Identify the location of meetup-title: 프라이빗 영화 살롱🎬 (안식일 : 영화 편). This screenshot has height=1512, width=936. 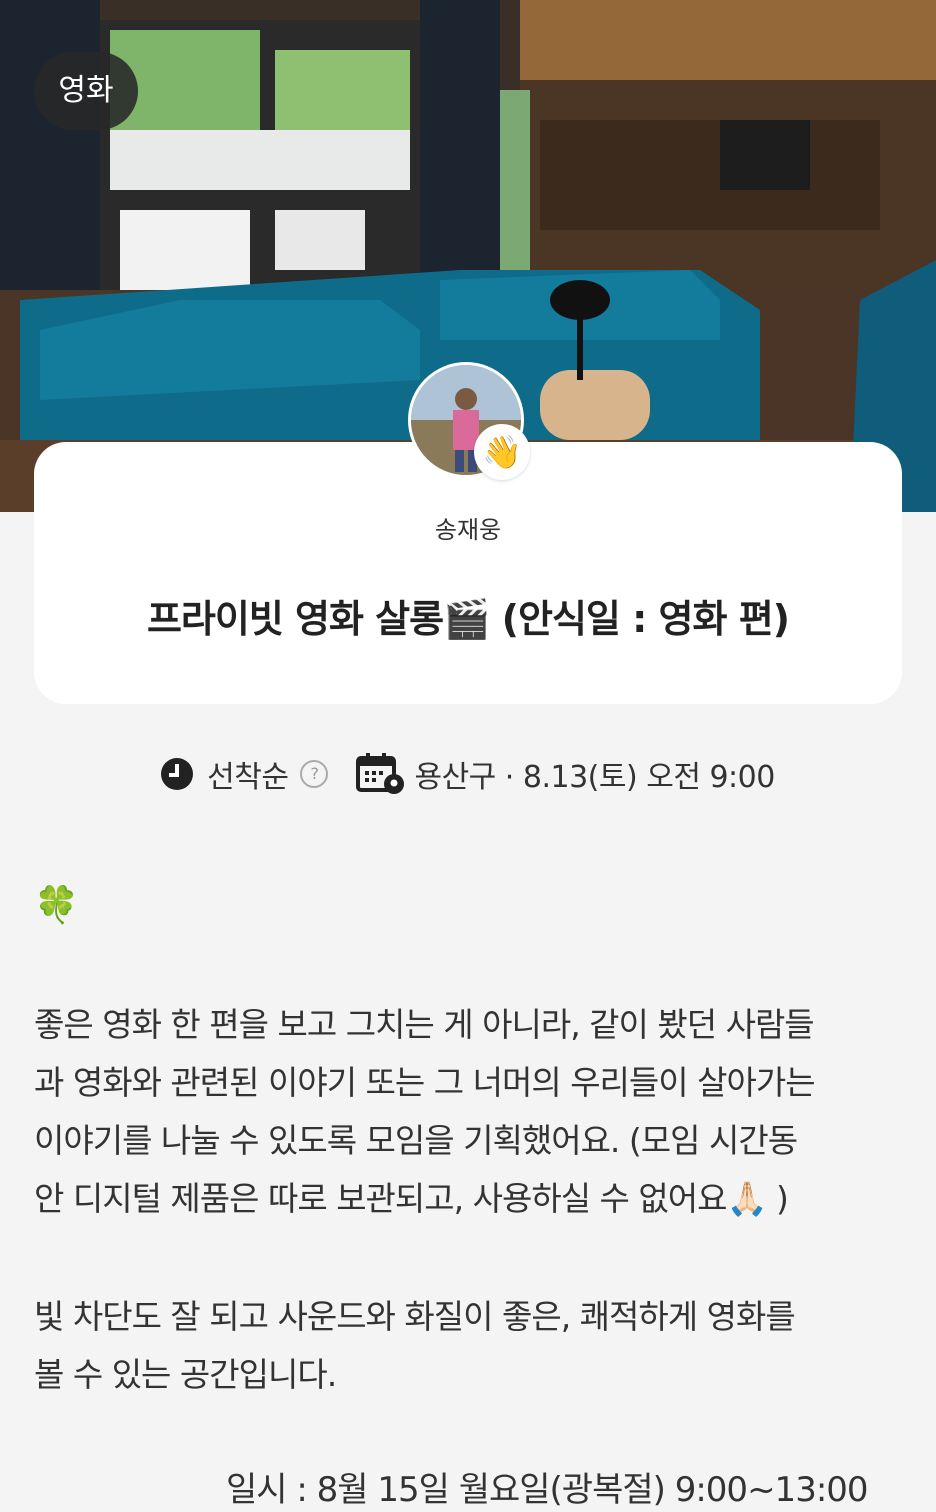
(468, 619).